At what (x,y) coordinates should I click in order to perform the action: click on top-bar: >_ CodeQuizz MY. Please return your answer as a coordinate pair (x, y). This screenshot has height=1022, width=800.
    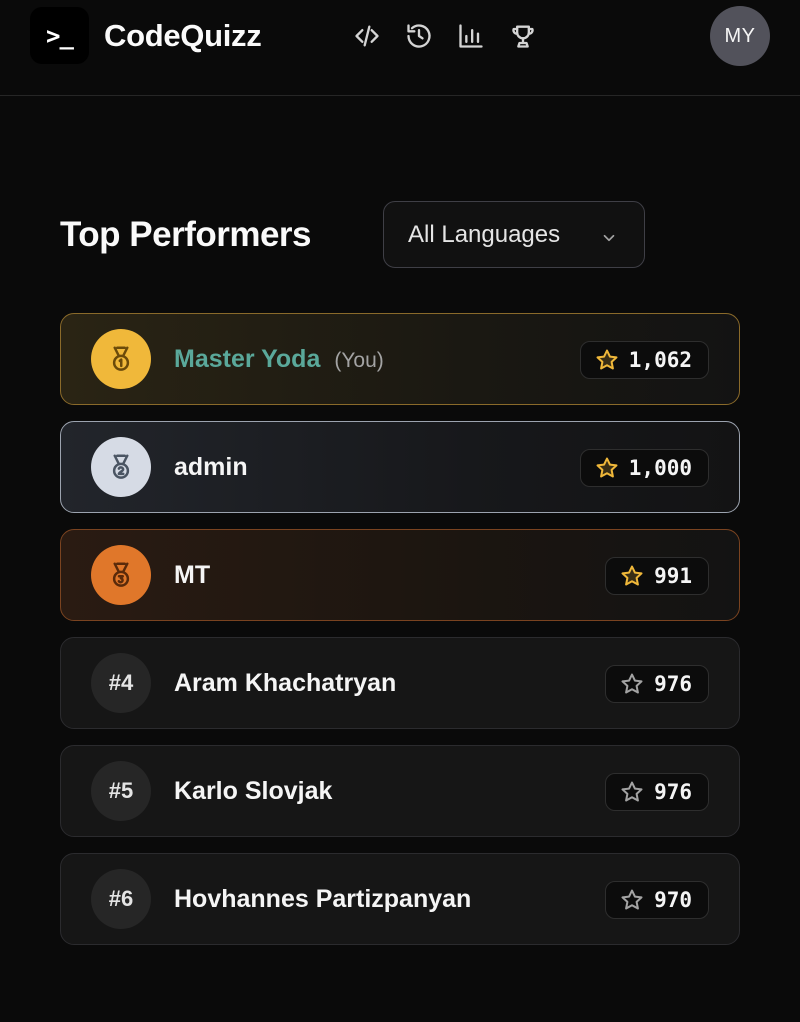
    Looking at the image, I should click on (400, 48).